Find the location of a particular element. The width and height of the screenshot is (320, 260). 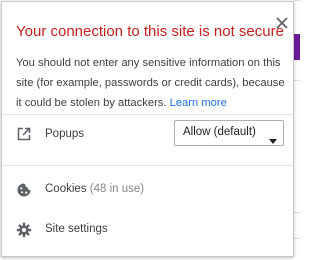

cookies-row: Cookies (48 in use) is located at coordinates (94, 189).